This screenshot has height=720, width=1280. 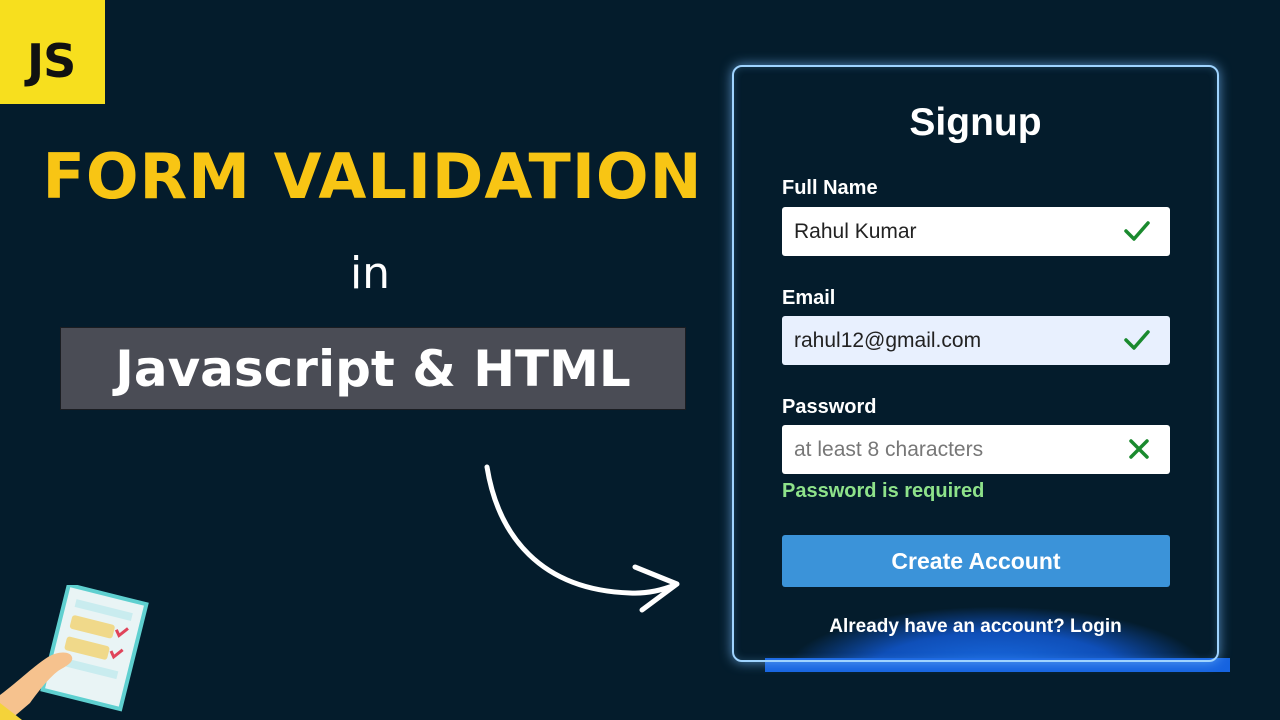 I want to click on password-input, so click(x=954, y=449).